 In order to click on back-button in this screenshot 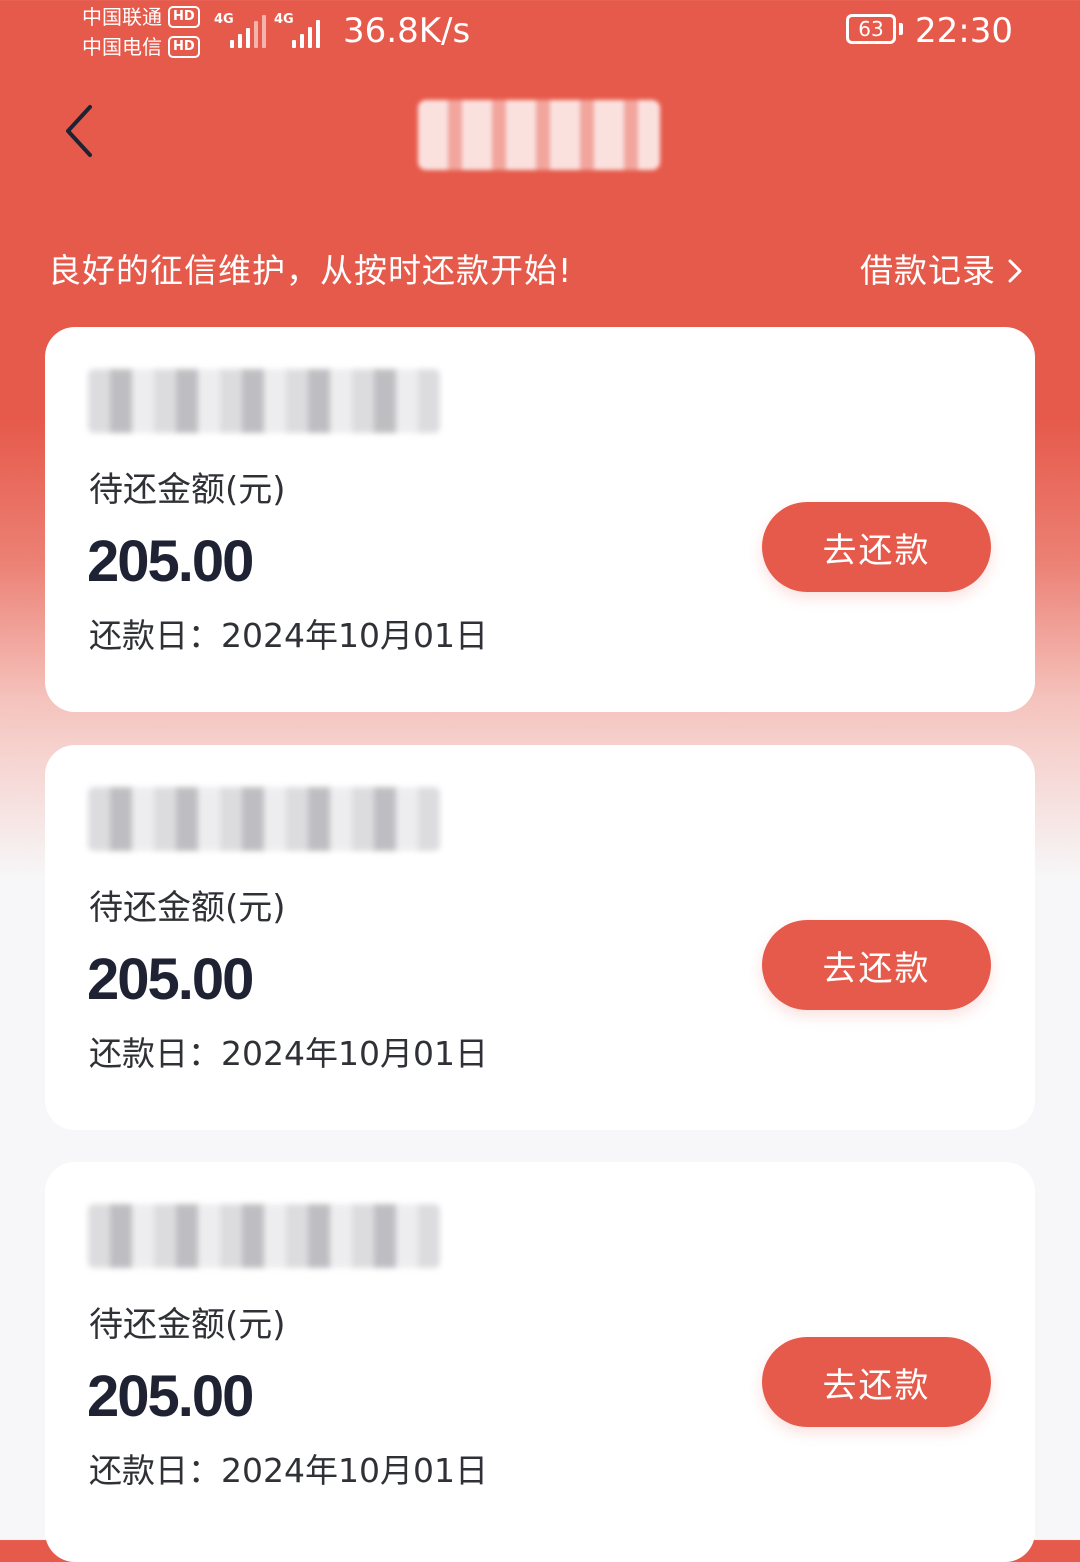, I will do `click(82, 131)`.